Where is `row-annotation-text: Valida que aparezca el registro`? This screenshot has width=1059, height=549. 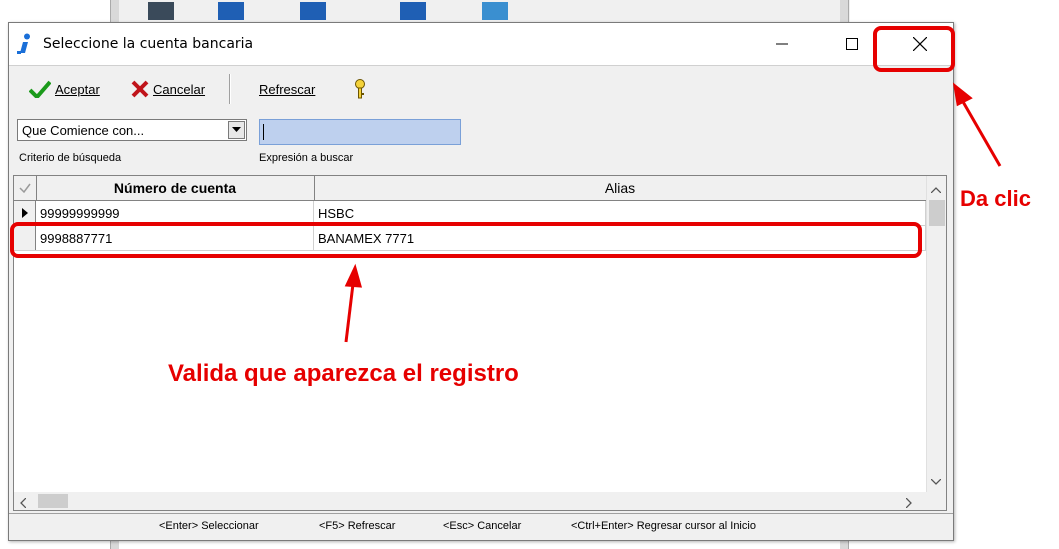 row-annotation-text: Valida que aparezca el registro is located at coordinates (343, 373).